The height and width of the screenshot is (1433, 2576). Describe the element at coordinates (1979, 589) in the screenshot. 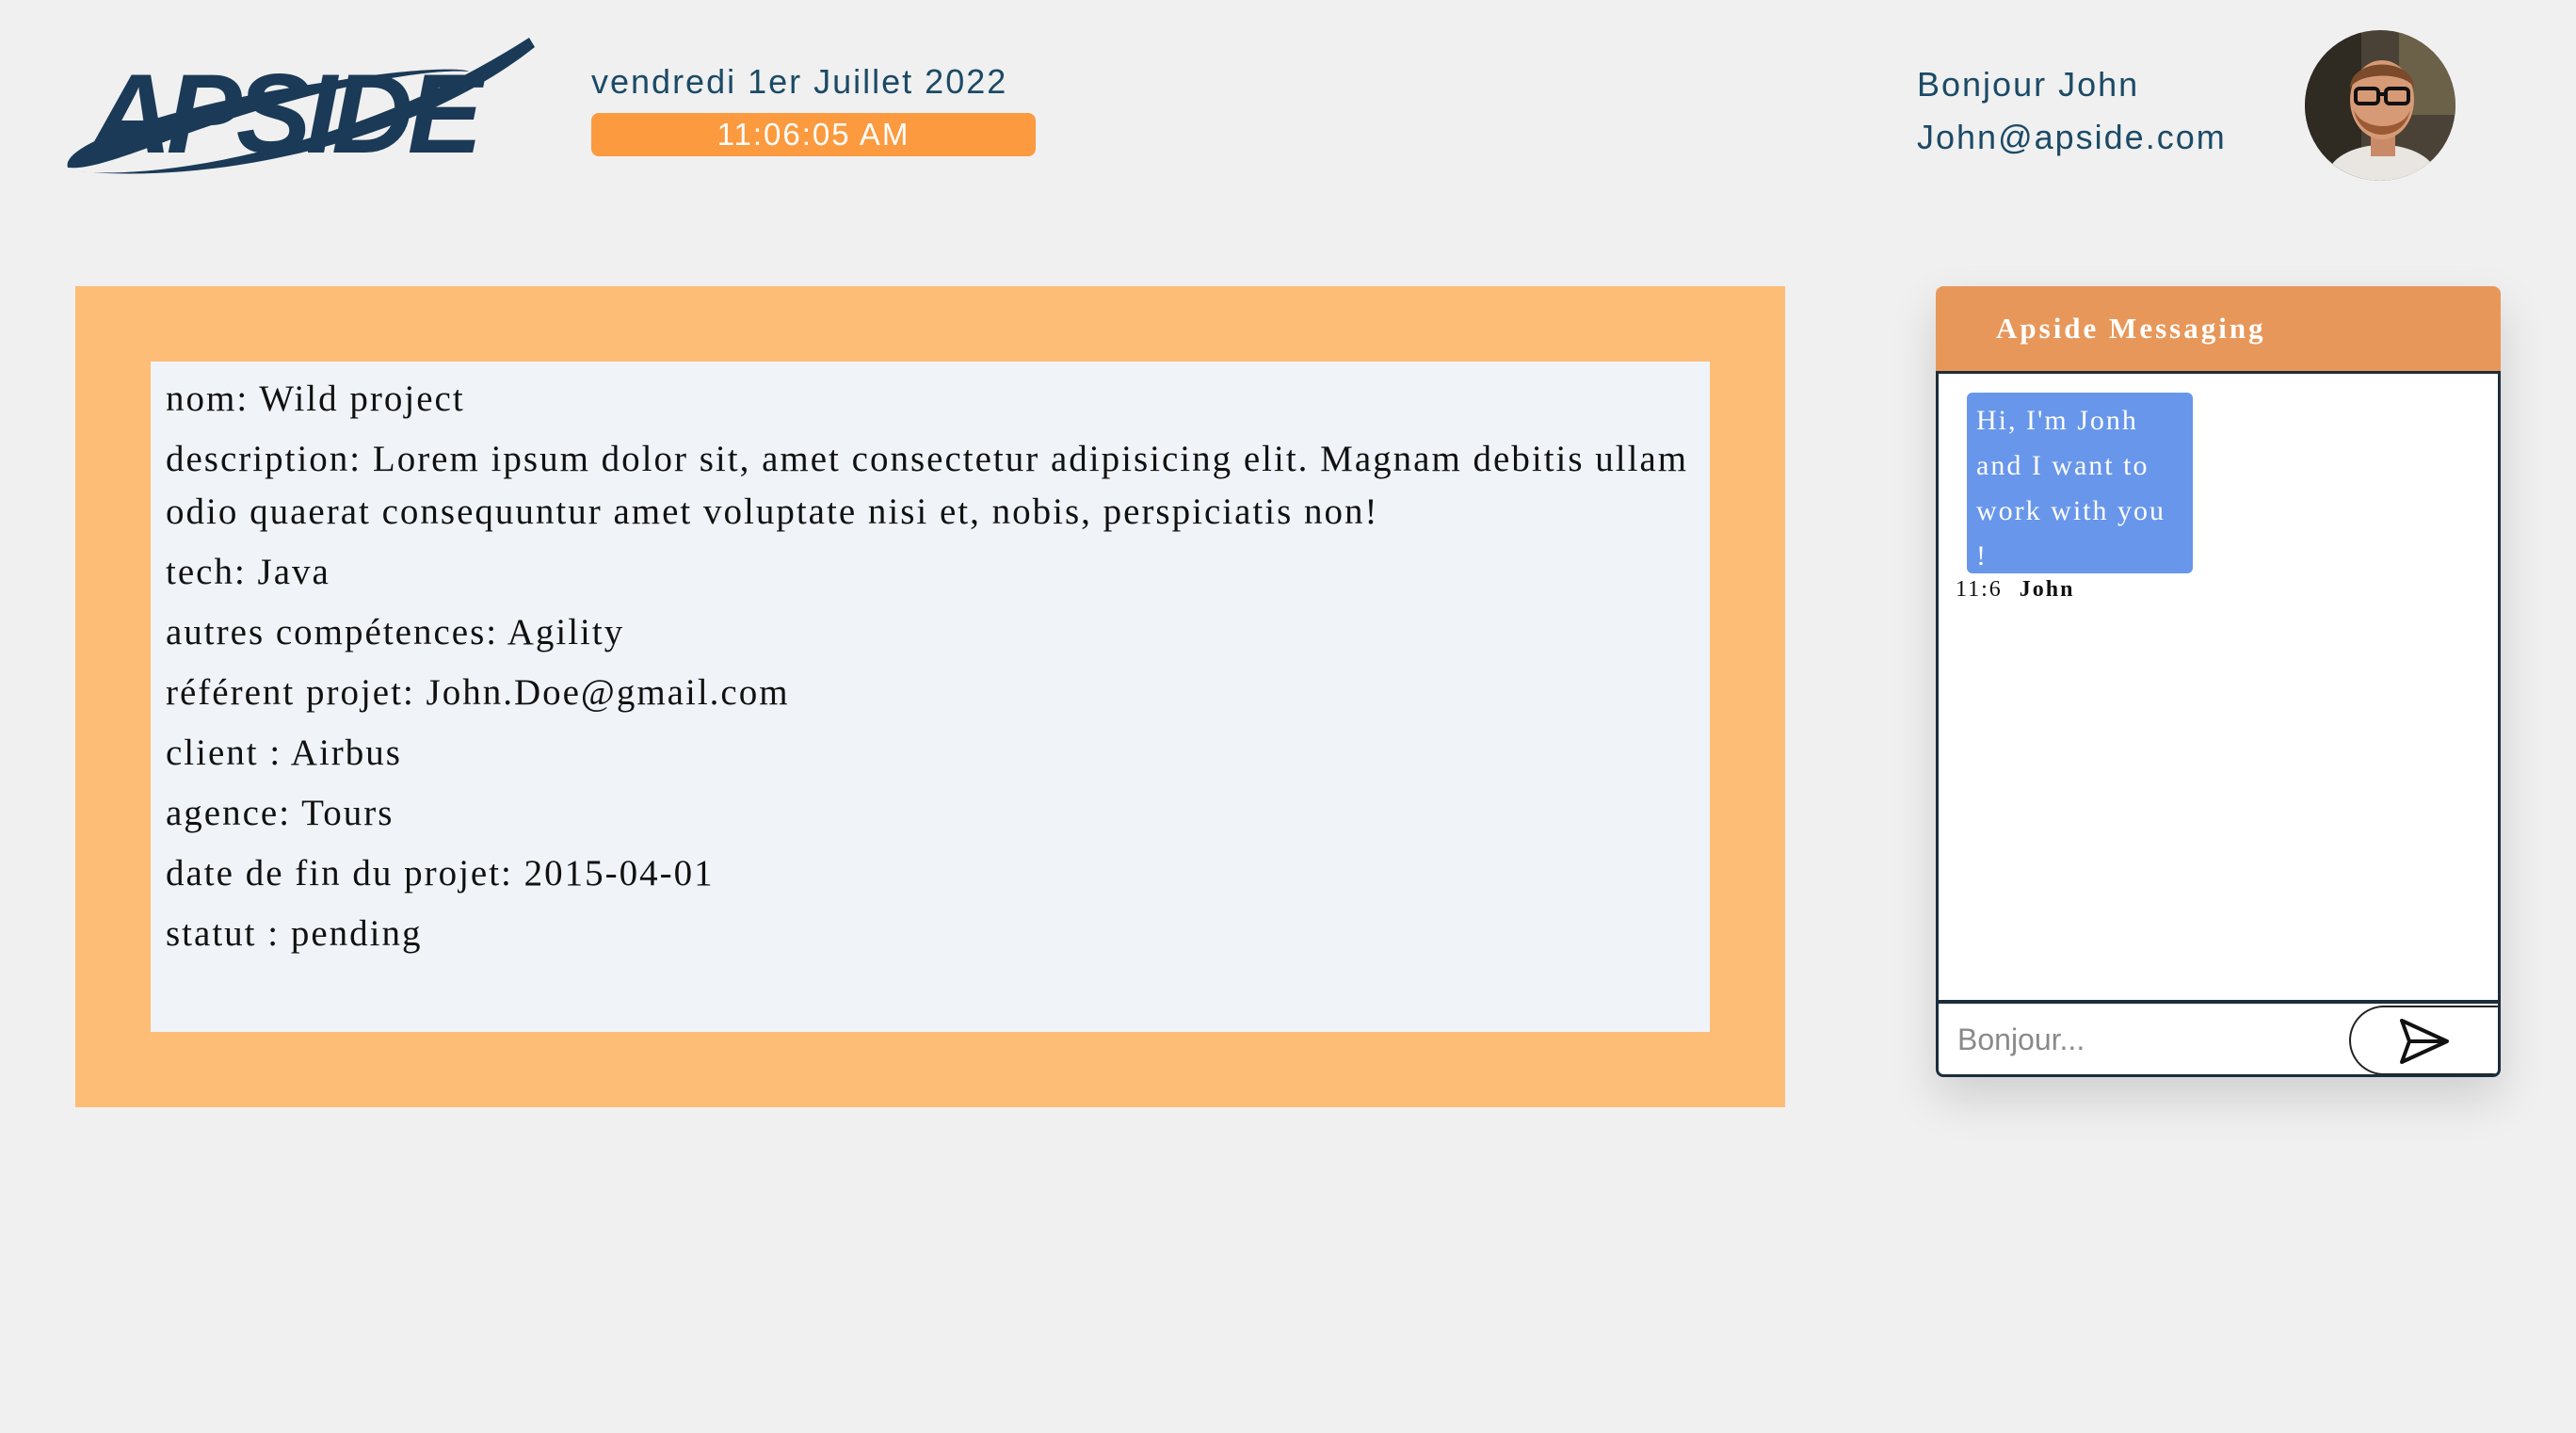

I see `message-time: 11:6` at that location.